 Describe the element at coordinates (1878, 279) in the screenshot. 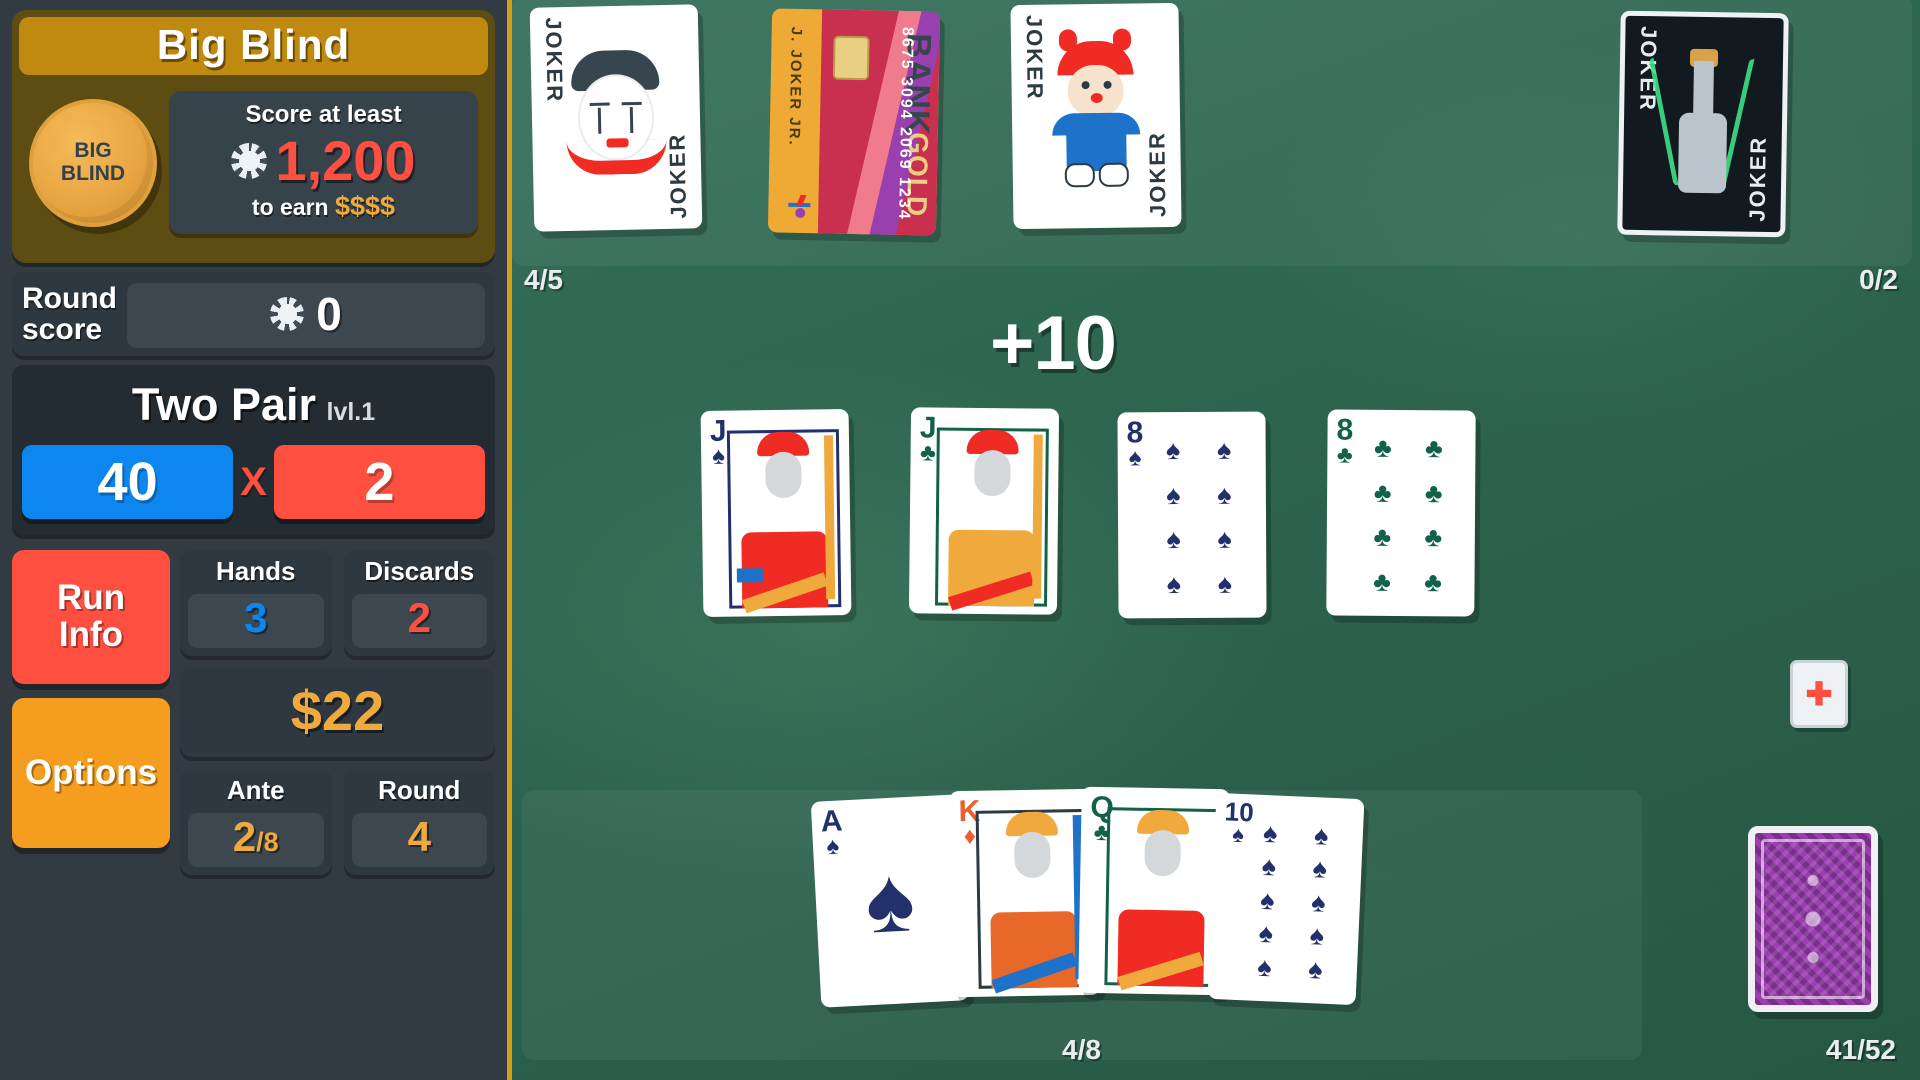

I see `consumable-counter: 0/2` at that location.